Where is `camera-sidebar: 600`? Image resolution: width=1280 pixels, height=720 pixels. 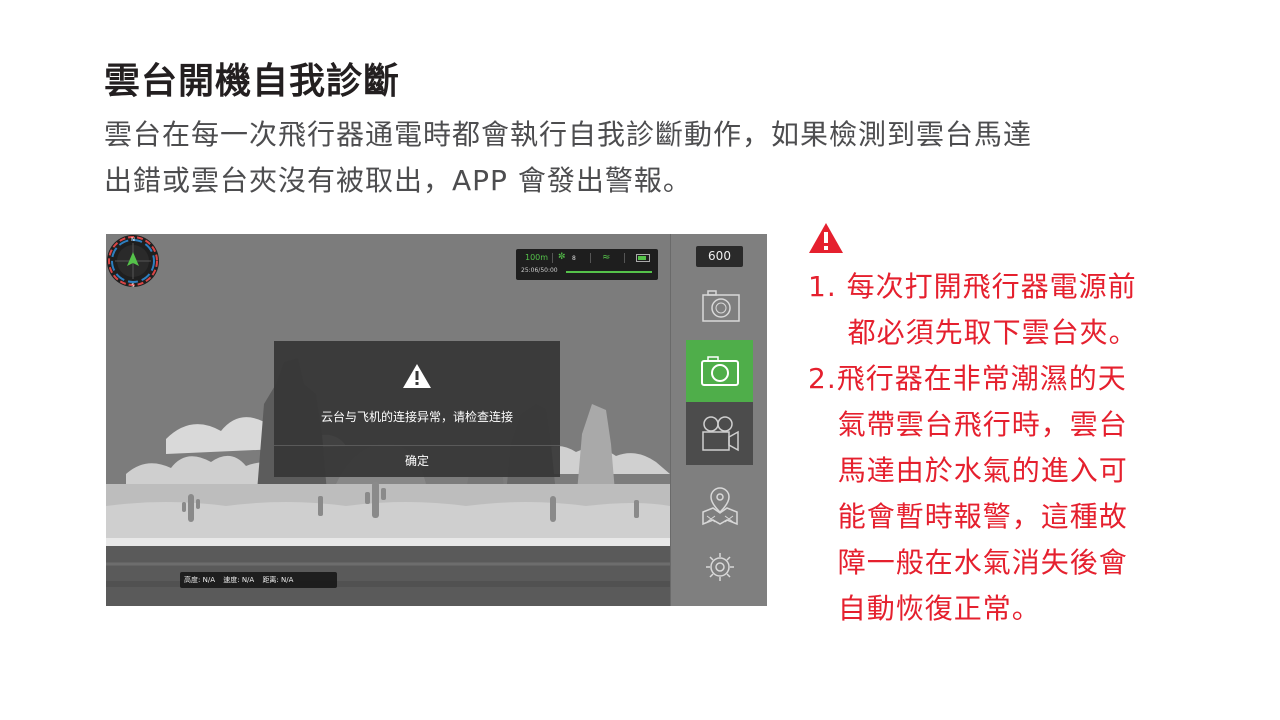
camera-sidebar: 600 is located at coordinates (718, 420).